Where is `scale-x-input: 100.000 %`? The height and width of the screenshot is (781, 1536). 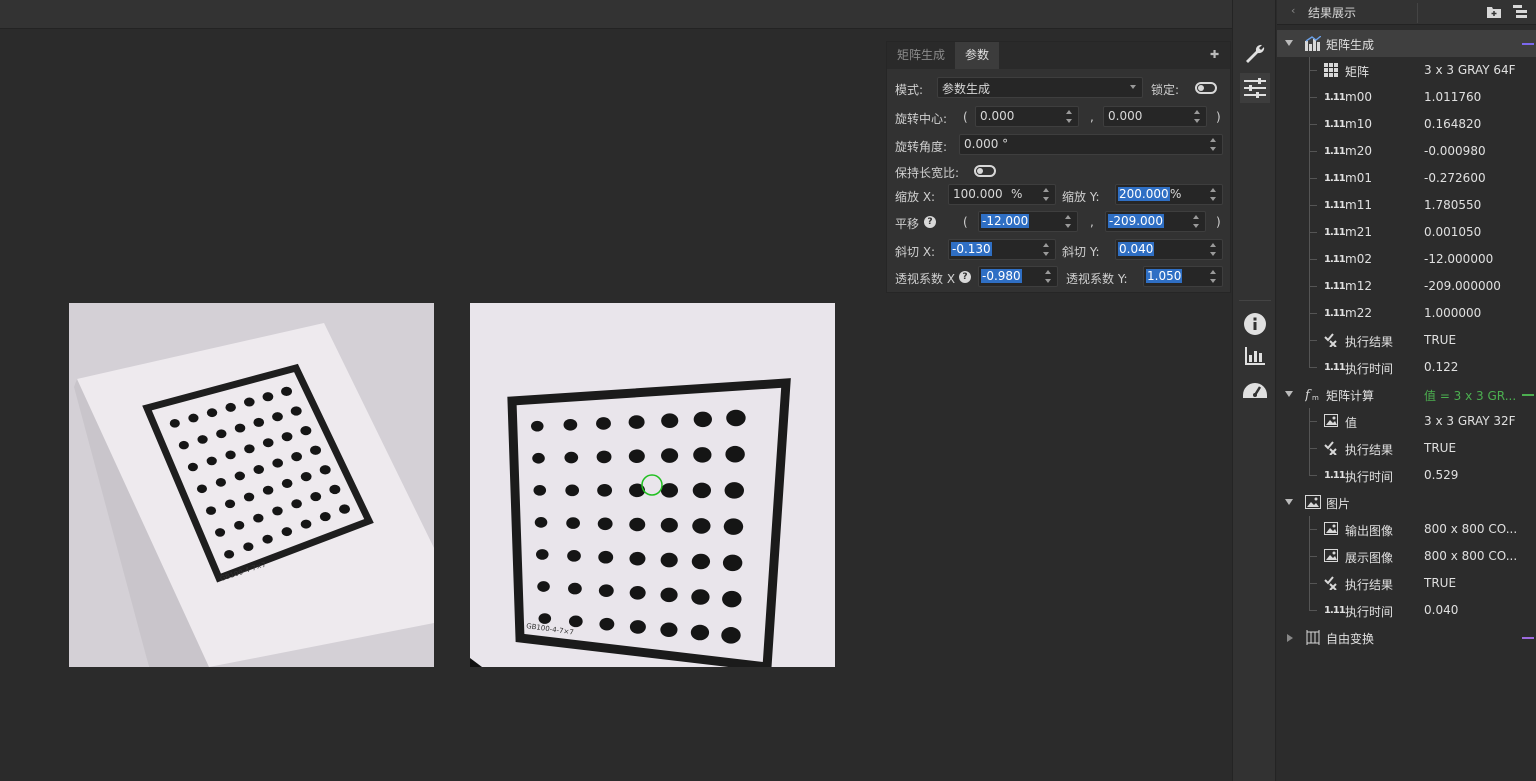 scale-x-input: 100.000 % is located at coordinates (1002, 194).